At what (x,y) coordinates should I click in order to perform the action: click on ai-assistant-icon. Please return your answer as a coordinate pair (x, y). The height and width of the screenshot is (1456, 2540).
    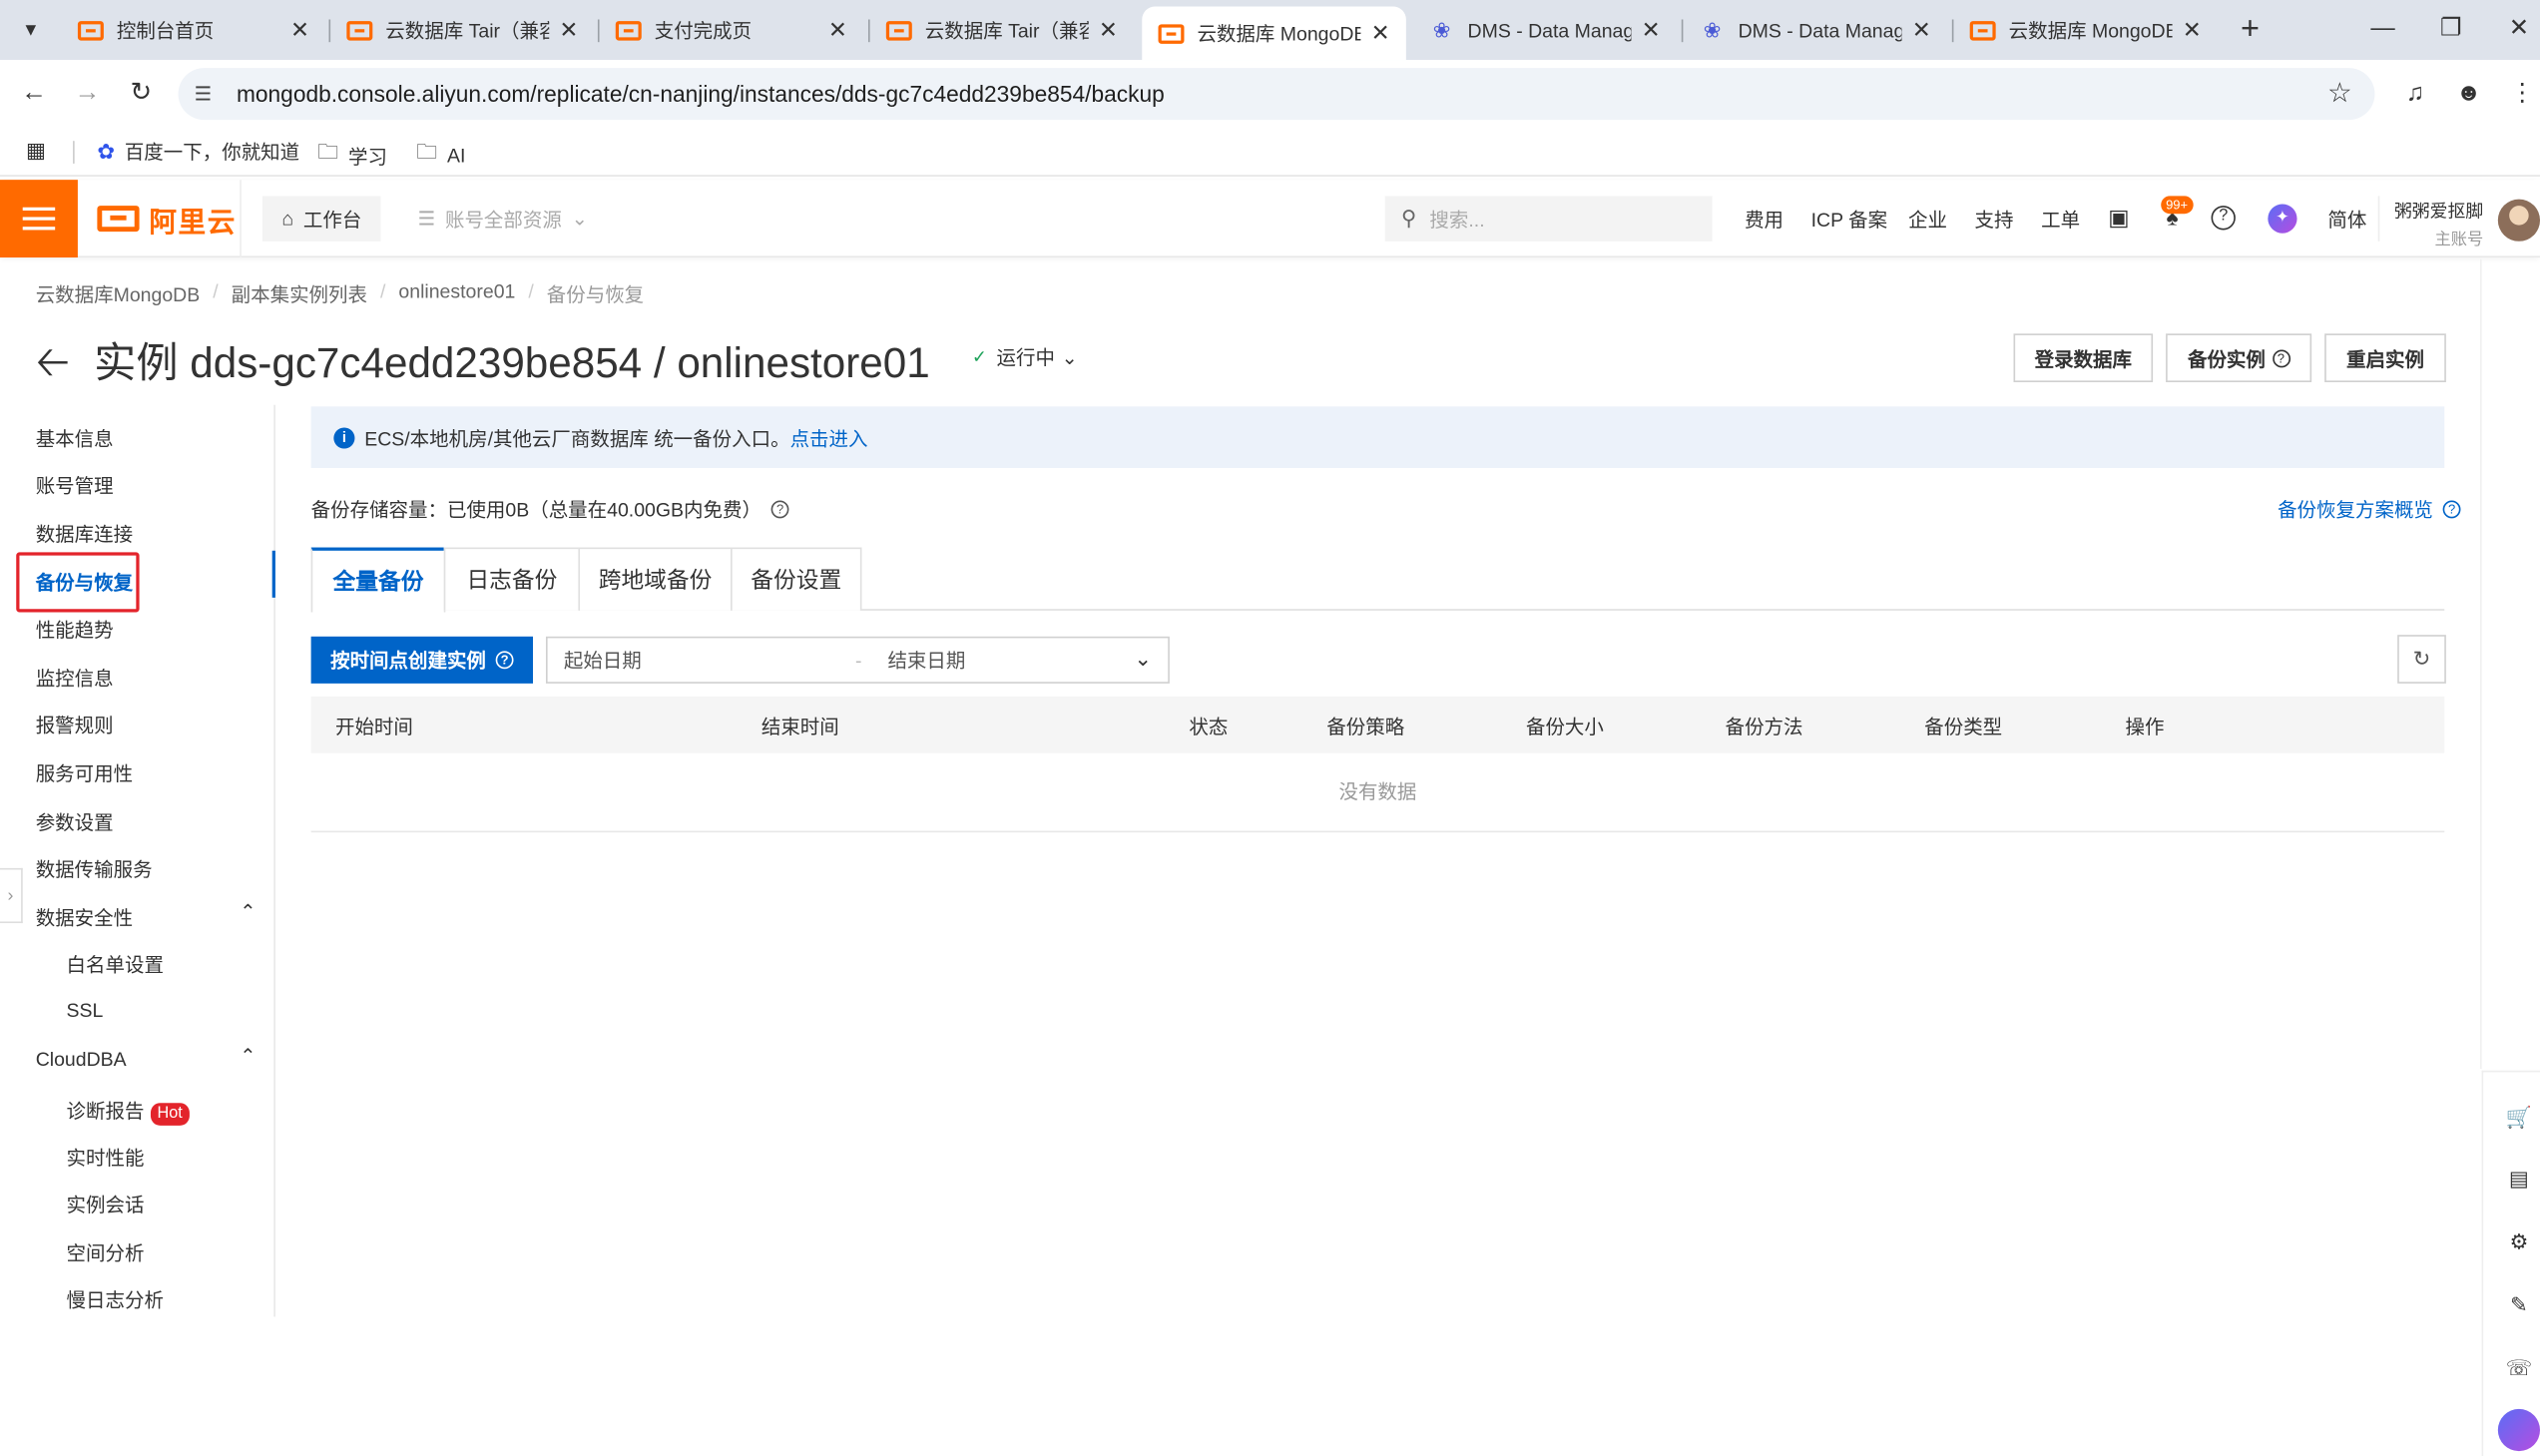
    Looking at the image, I should click on (2518, 1430).